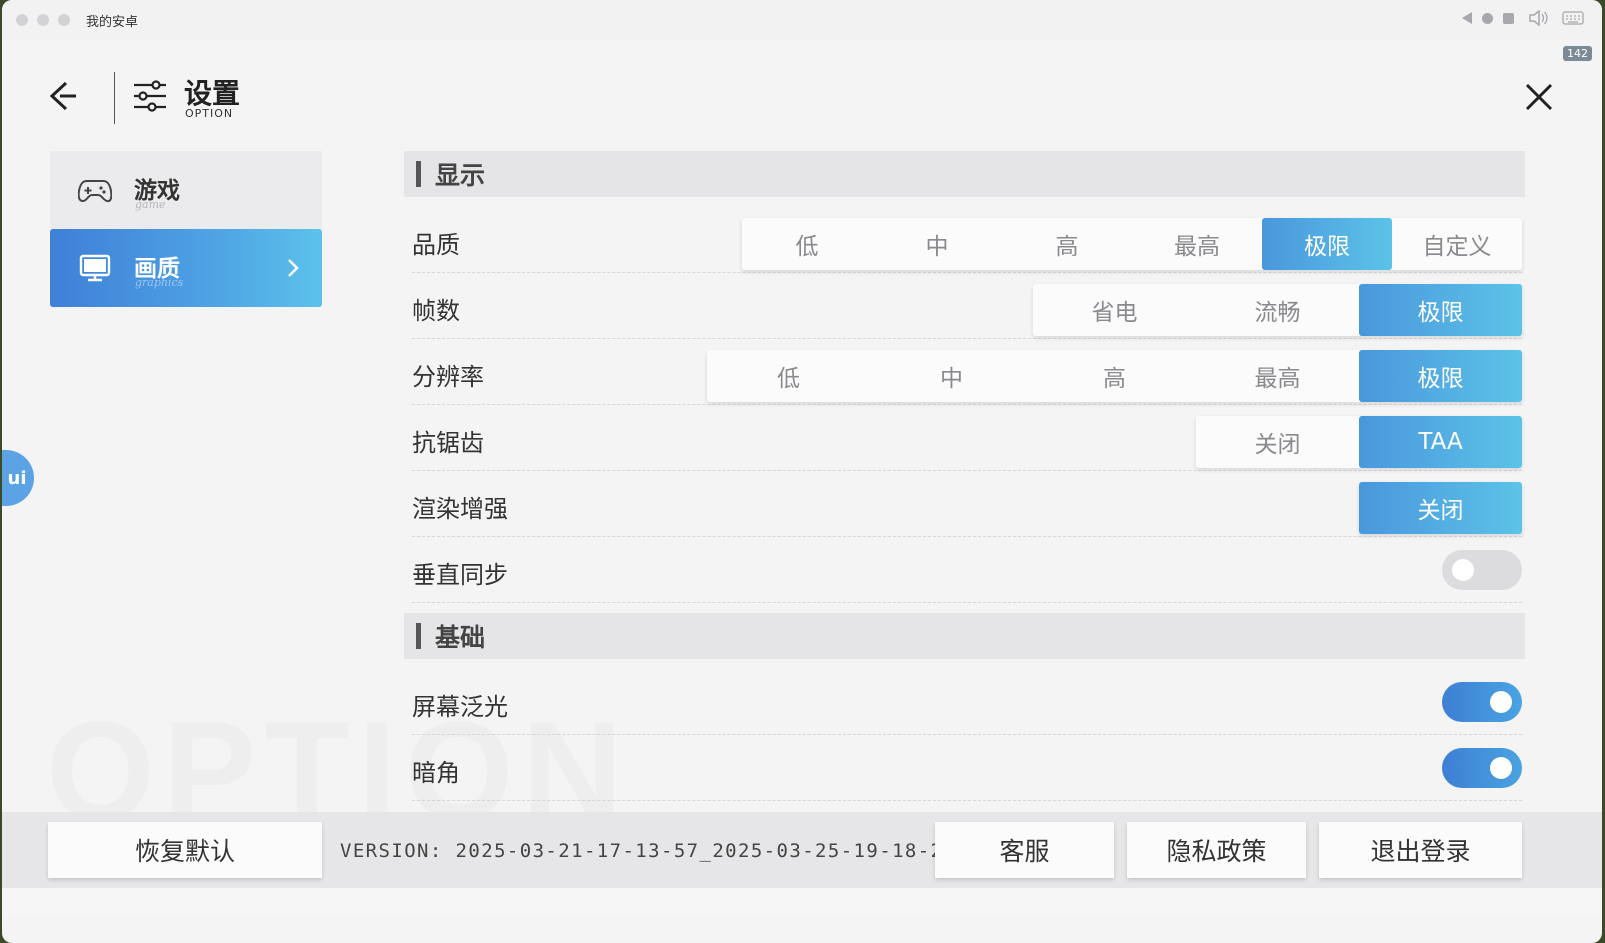  What do you see at coordinates (1440, 442) in the screenshot?
I see `antialias-option-taa: TAA` at bounding box center [1440, 442].